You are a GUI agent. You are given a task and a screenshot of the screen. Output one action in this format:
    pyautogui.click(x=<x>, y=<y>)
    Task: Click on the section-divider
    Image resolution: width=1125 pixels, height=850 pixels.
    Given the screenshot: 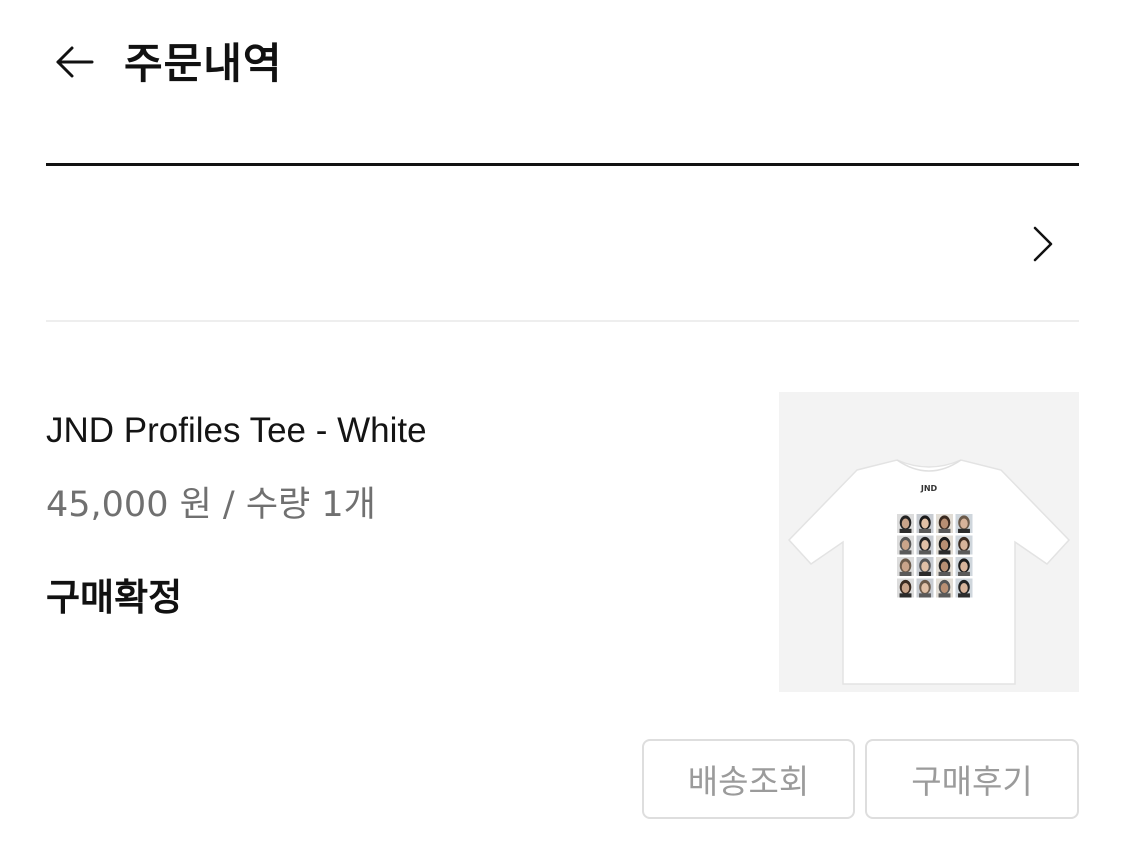 What is the action you would take?
    pyautogui.click(x=562, y=321)
    